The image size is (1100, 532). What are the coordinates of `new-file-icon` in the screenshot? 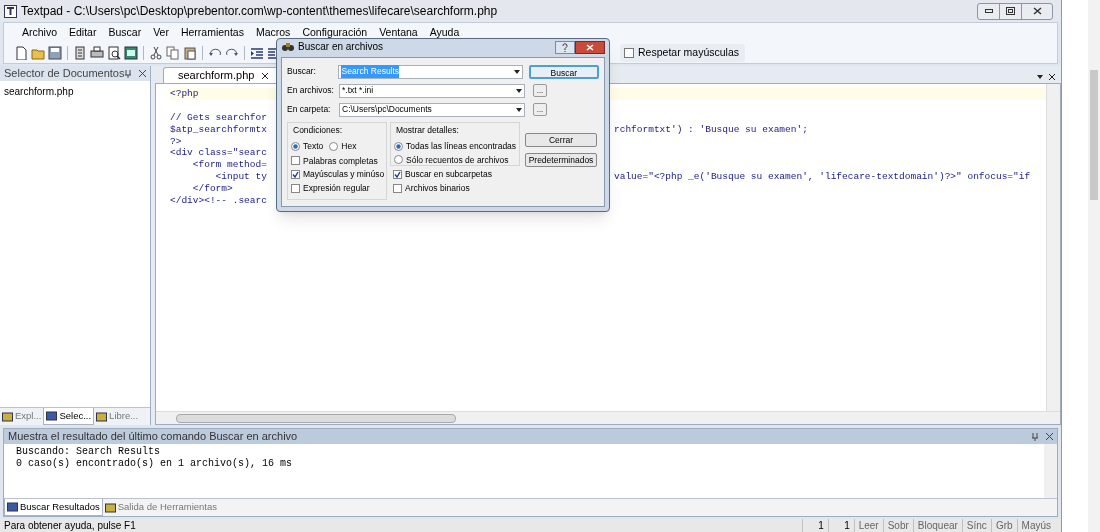 It's located at (21, 53).